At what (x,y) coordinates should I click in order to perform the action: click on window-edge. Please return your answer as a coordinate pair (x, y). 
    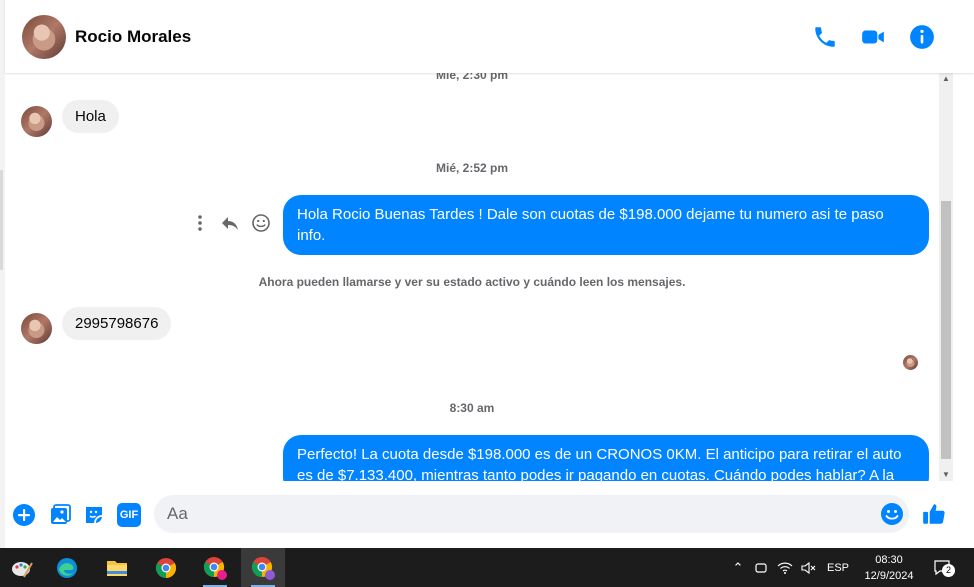
    Looking at the image, I should click on (1, 220).